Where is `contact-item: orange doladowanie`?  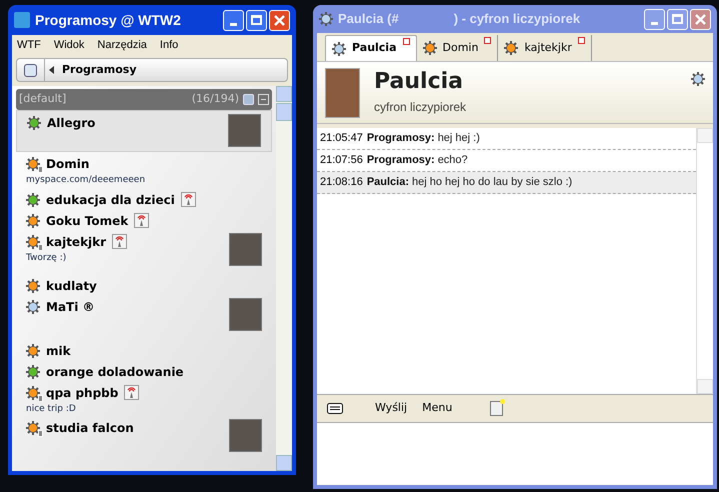
contact-item: orange doladowanie is located at coordinates (144, 370).